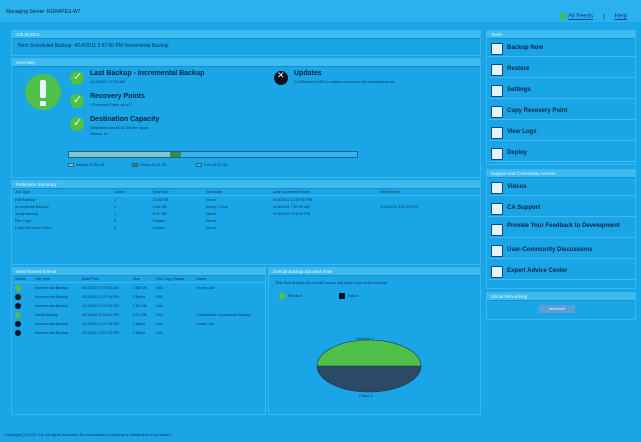 The width and height of the screenshot is (641, 442). I want to click on support-item-label: CA Support, so click(524, 208).